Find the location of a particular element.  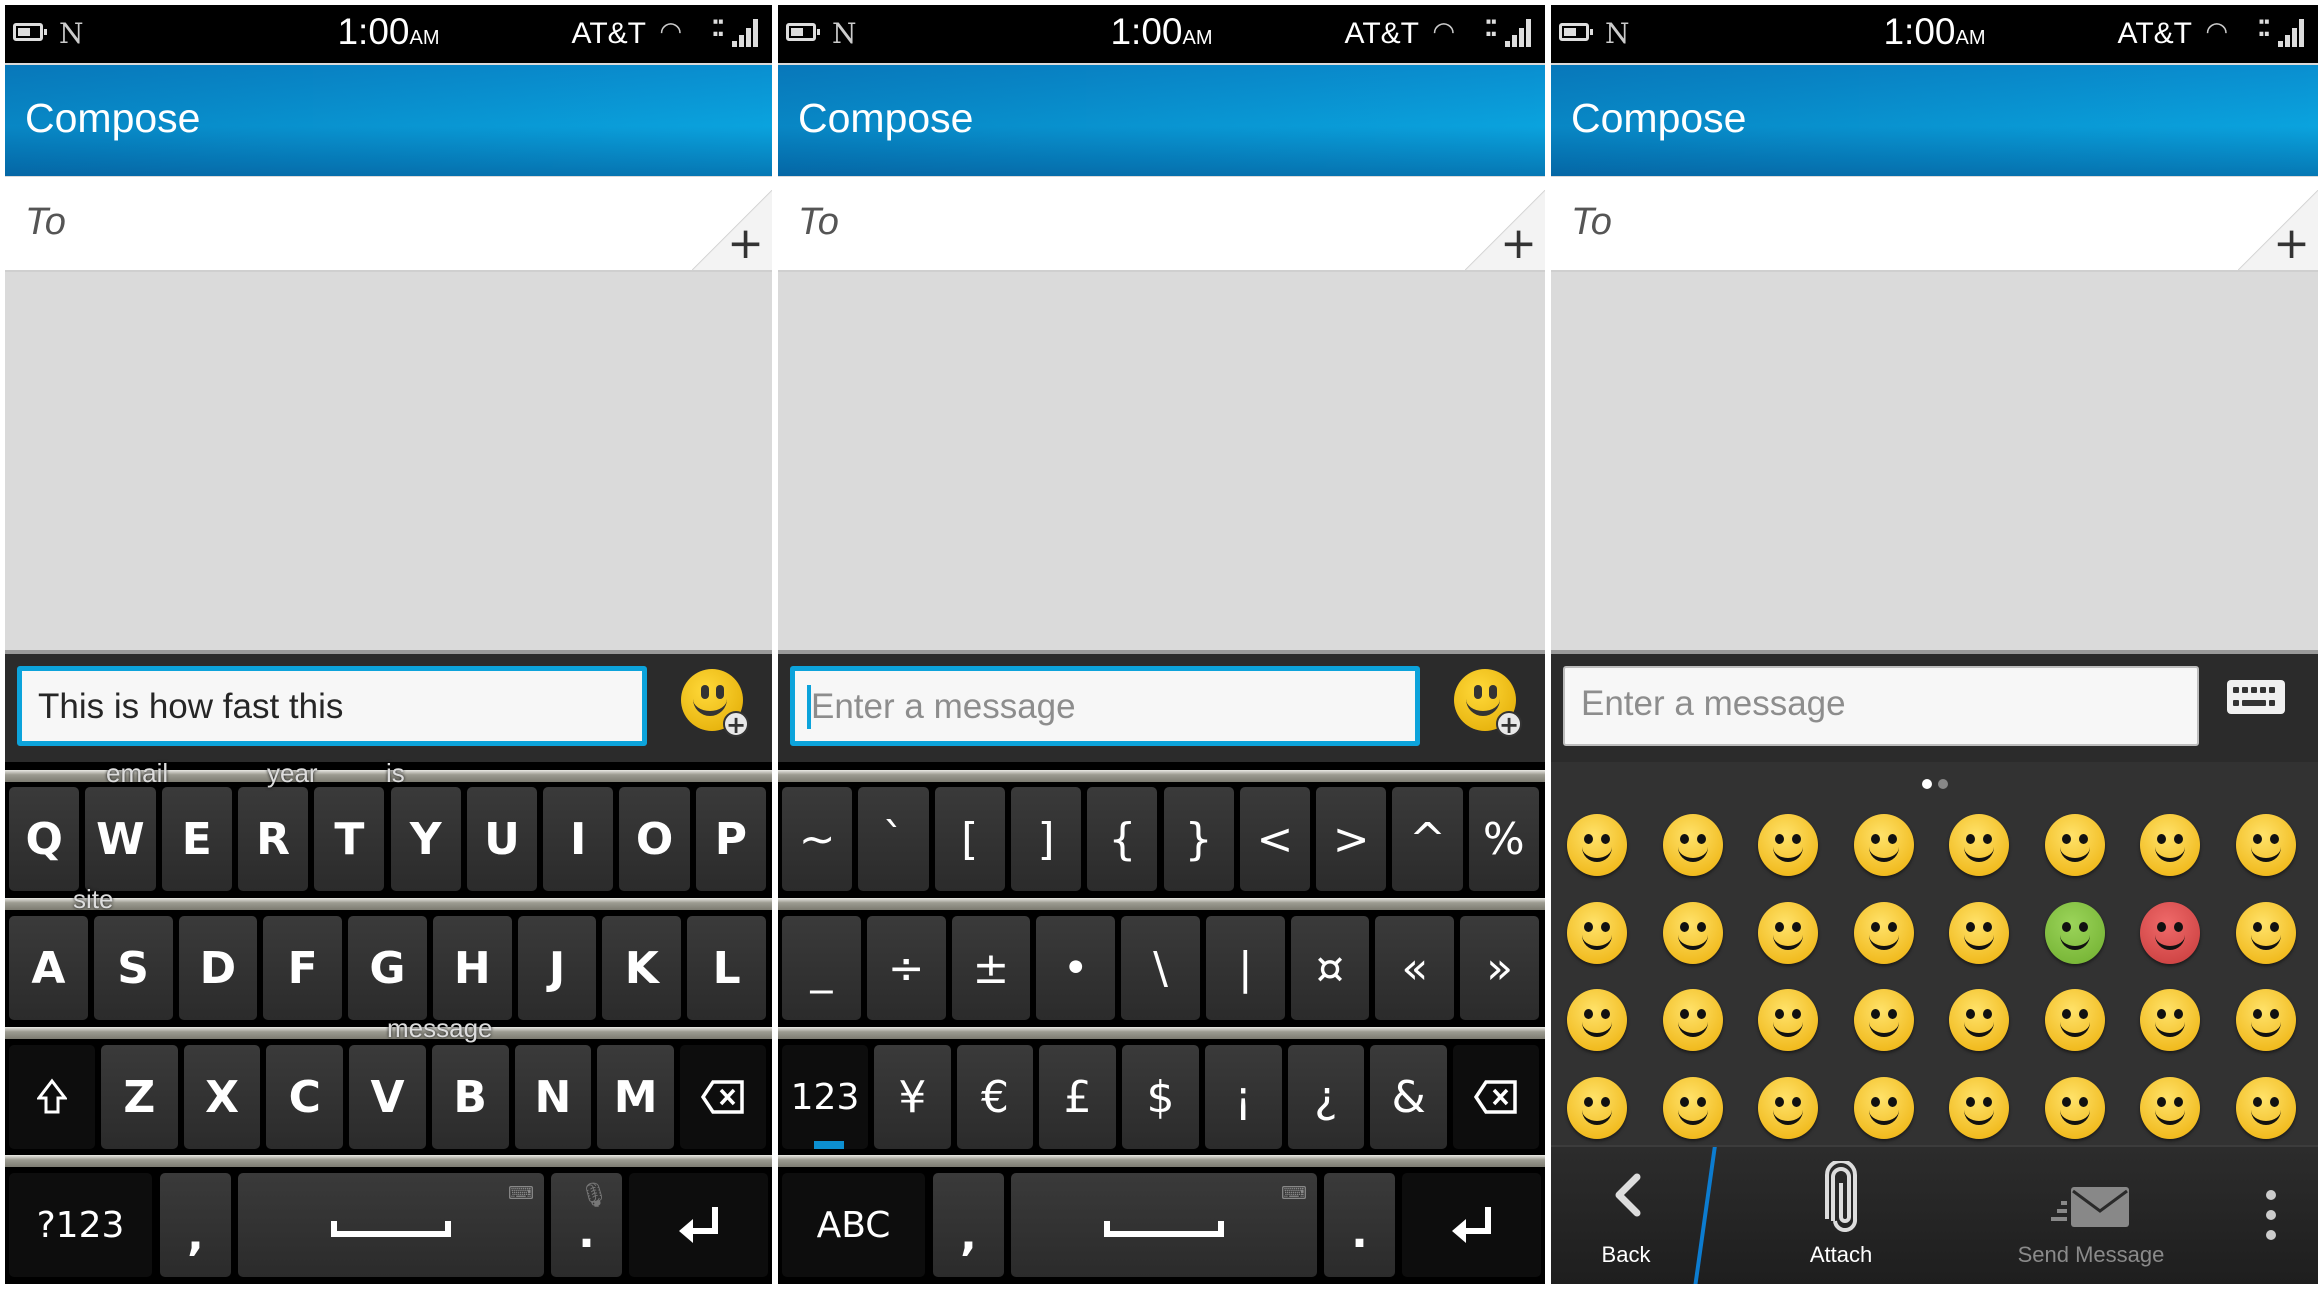

key: U is located at coordinates (502, 839).